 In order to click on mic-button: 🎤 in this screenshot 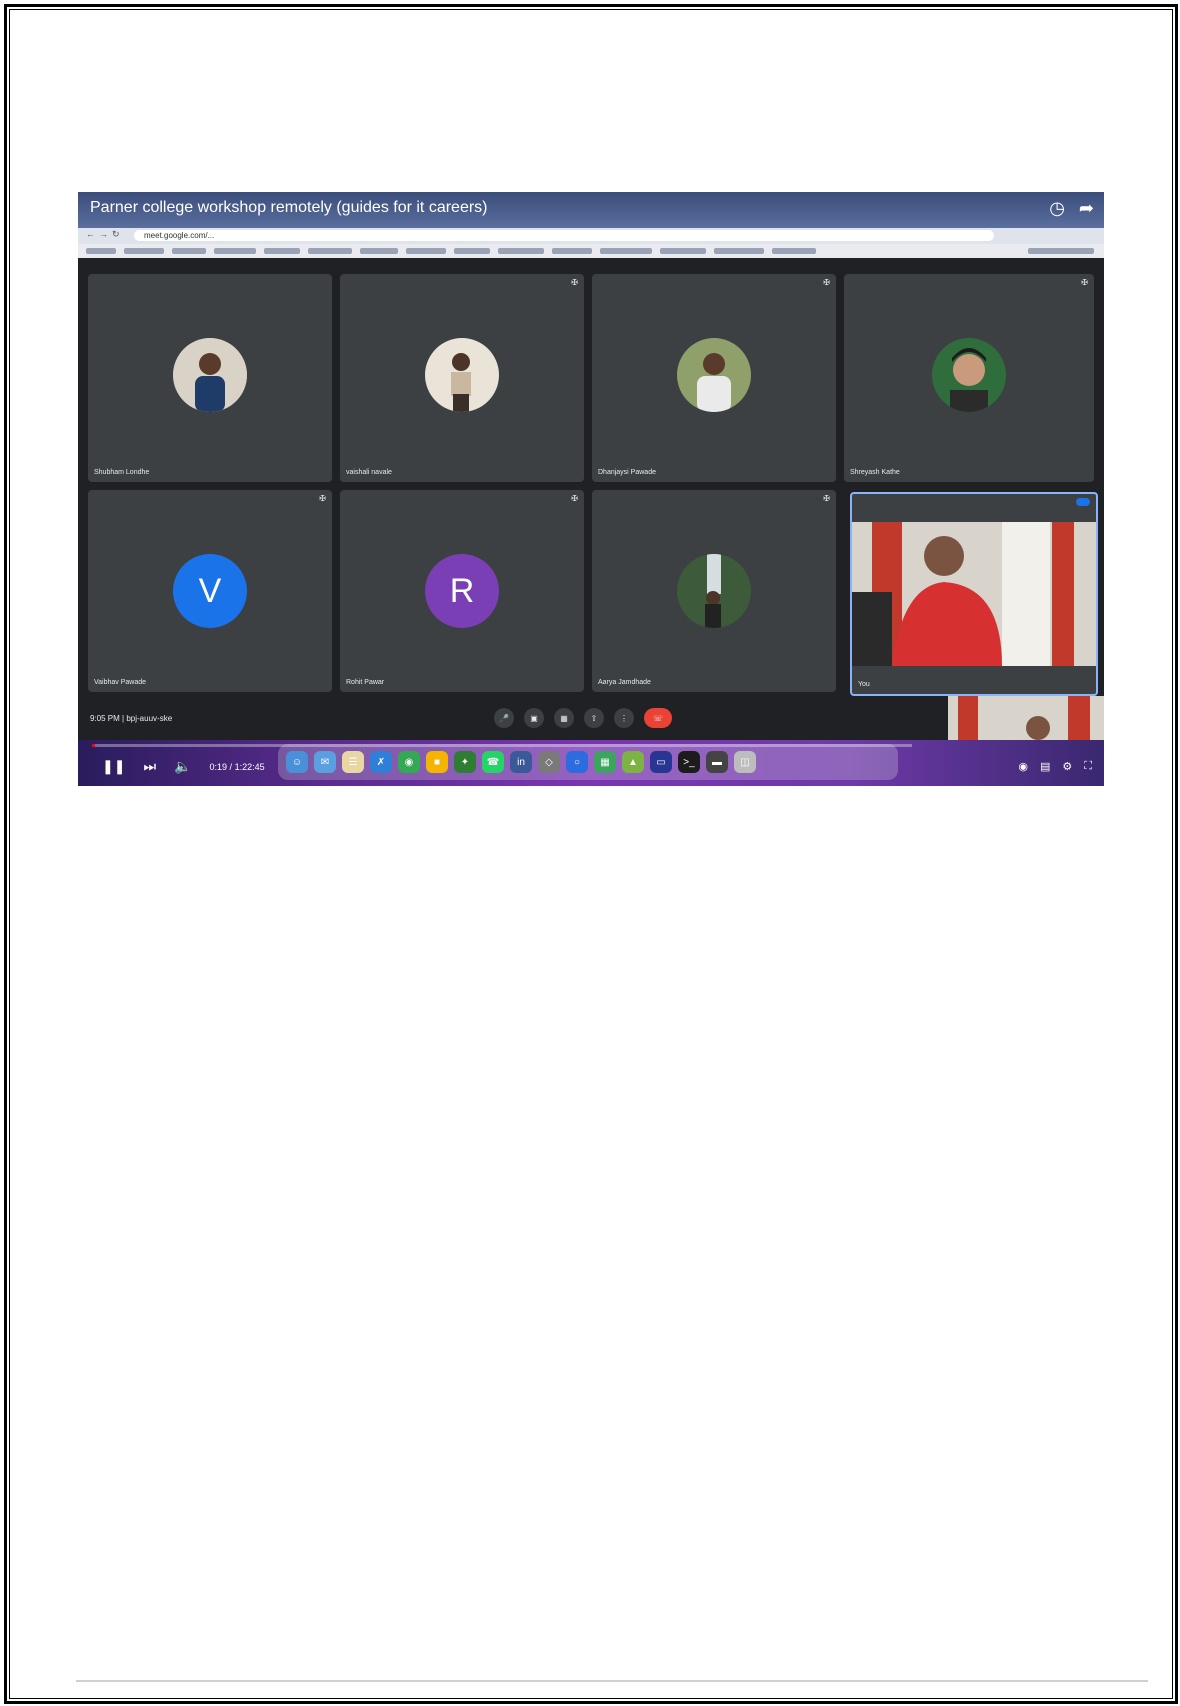, I will do `click(504, 718)`.